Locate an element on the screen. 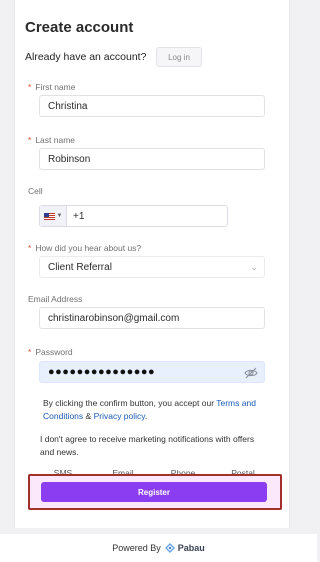 The height and width of the screenshot is (562, 320). chevron-down-icon: ▼ is located at coordinates (59, 216).